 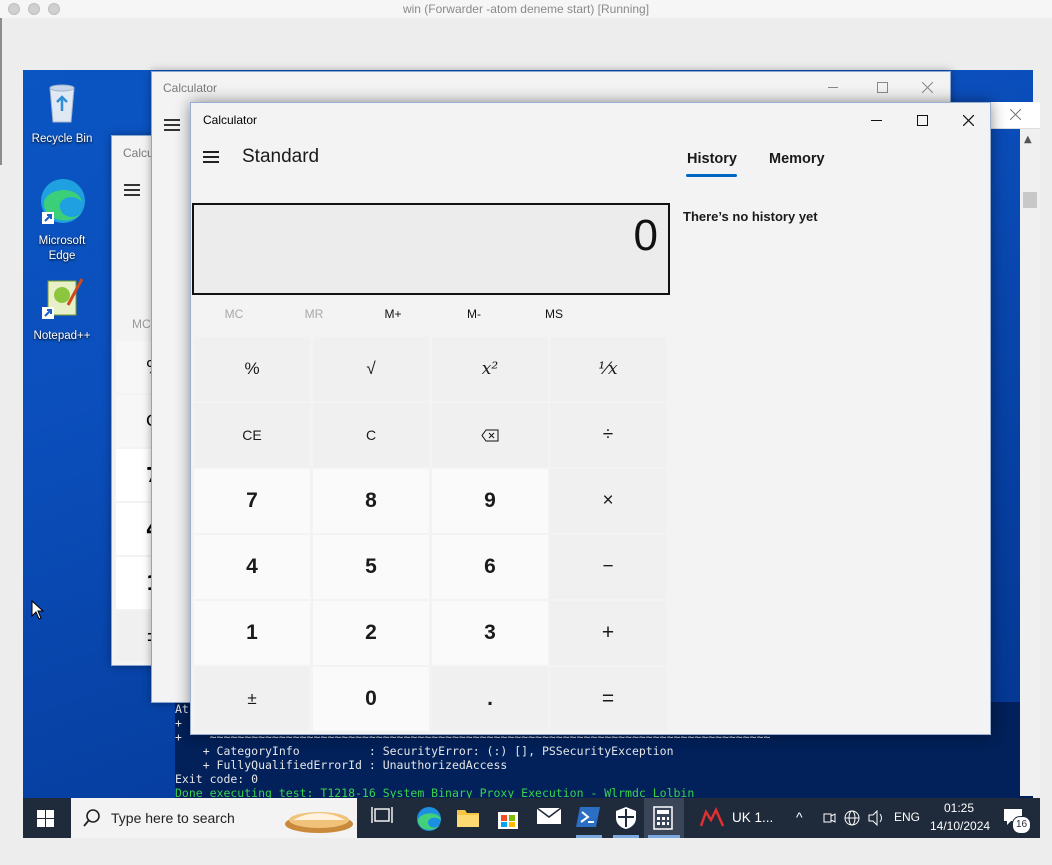 What do you see at coordinates (797, 159) in the screenshot?
I see `tab-memory: Memory` at bounding box center [797, 159].